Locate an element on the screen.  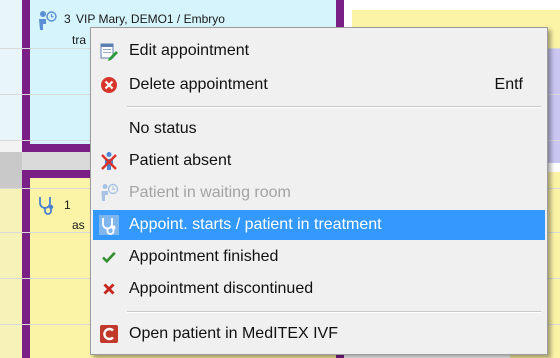
menu-item-label: Delete appointment is located at coordinates (198, 84).